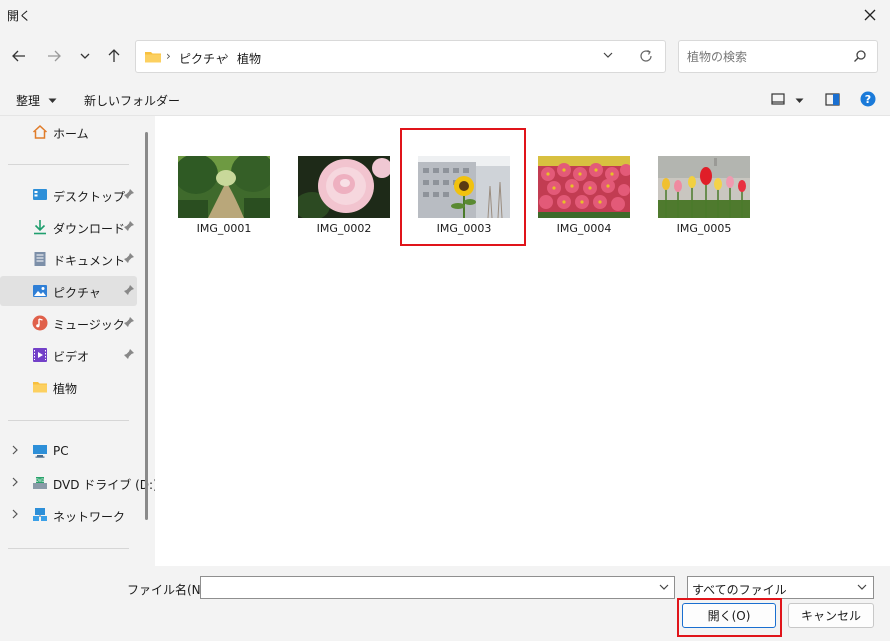 This screenshot has height=641, width=890. I want to click on forward-button, so click(54, 56).